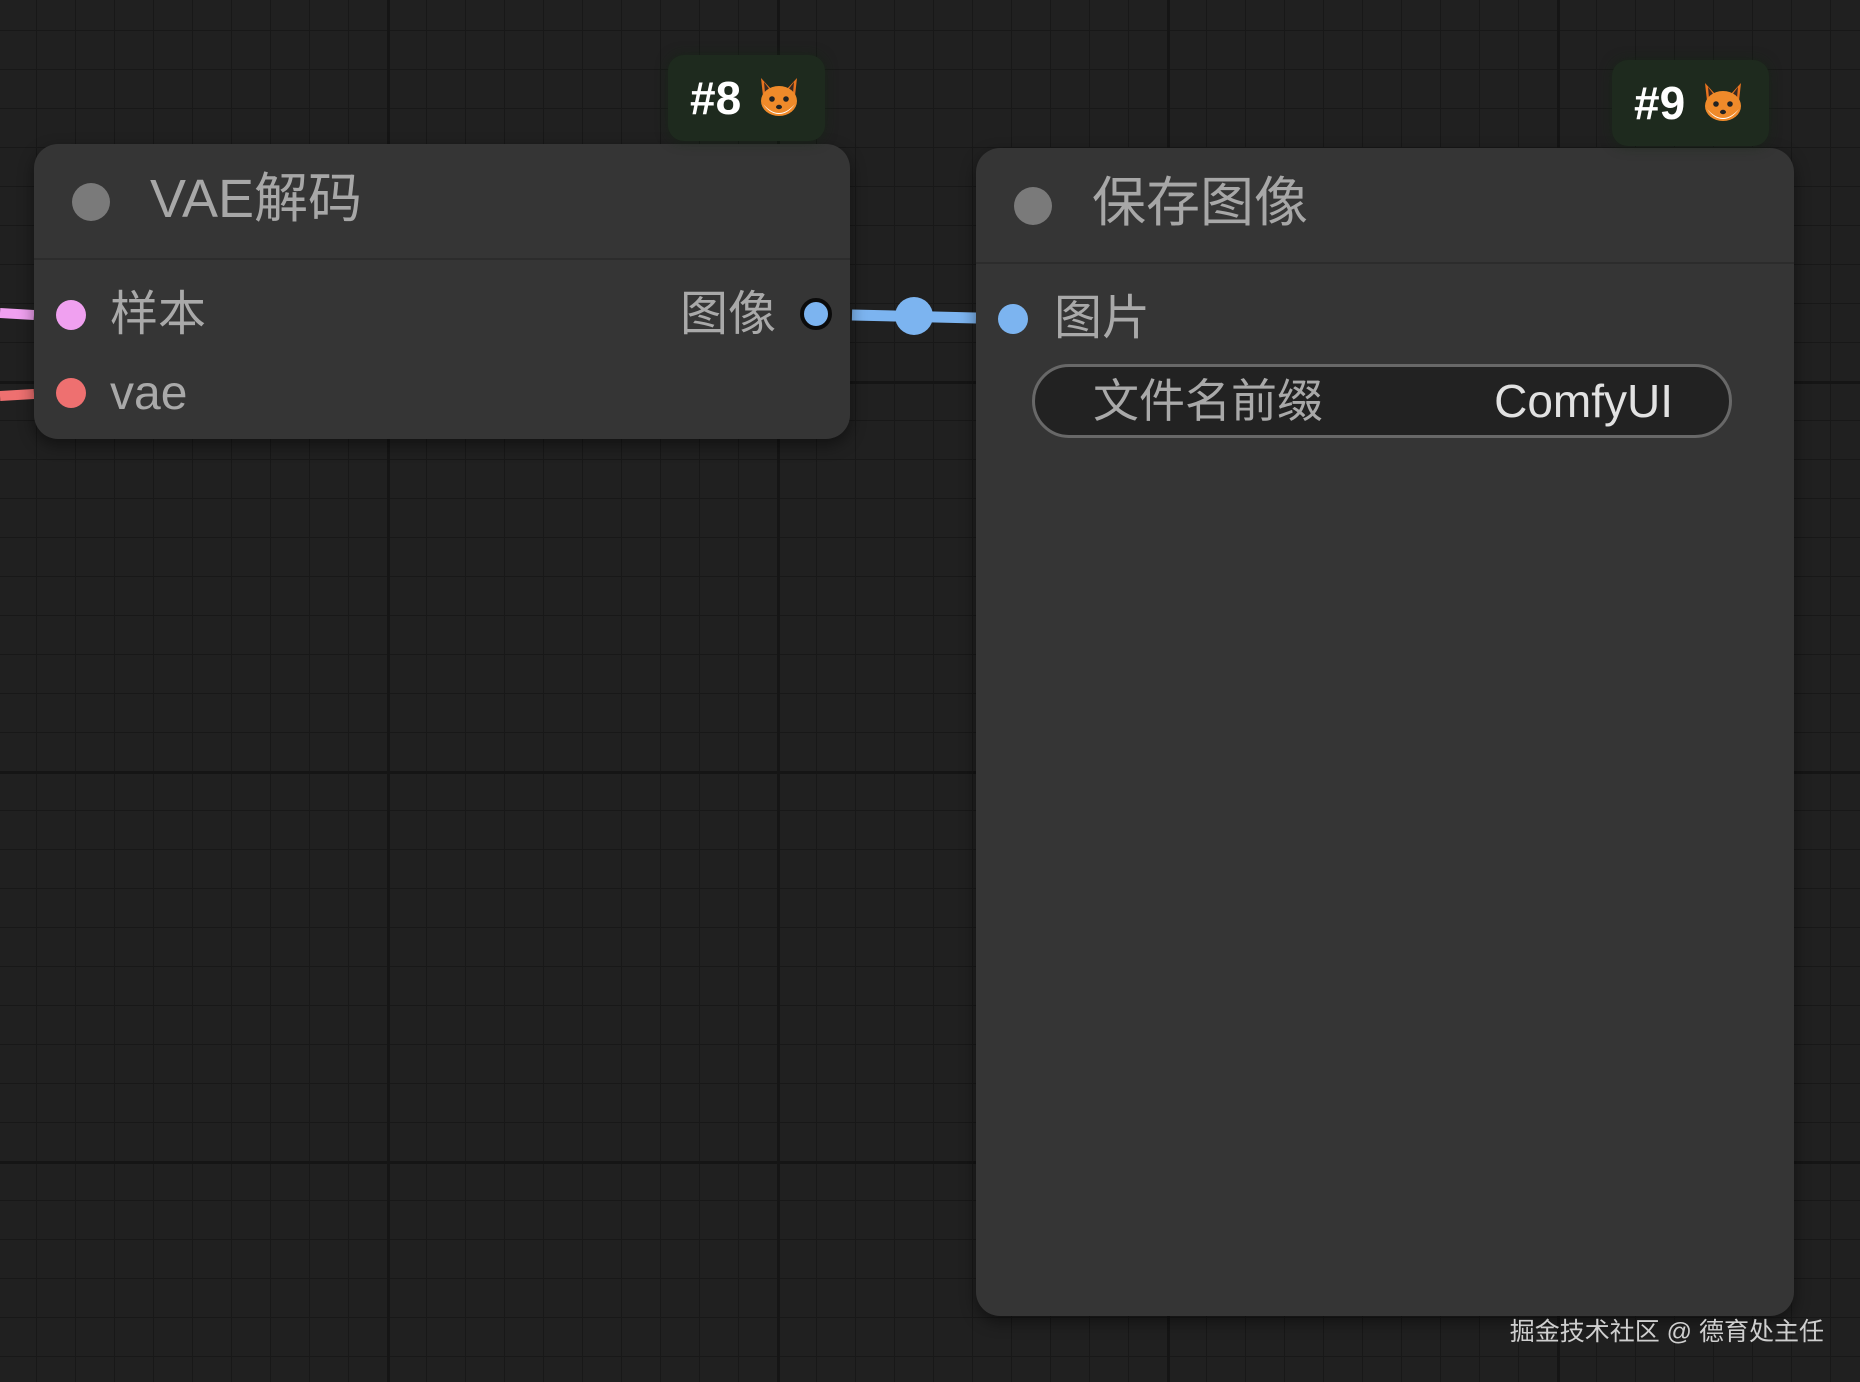 The width and height of the screenshot is (1860, 1382). Describe the element at coordinates (158, 314) in the screenshot. I see `input-label-samples: 样本` at that location.